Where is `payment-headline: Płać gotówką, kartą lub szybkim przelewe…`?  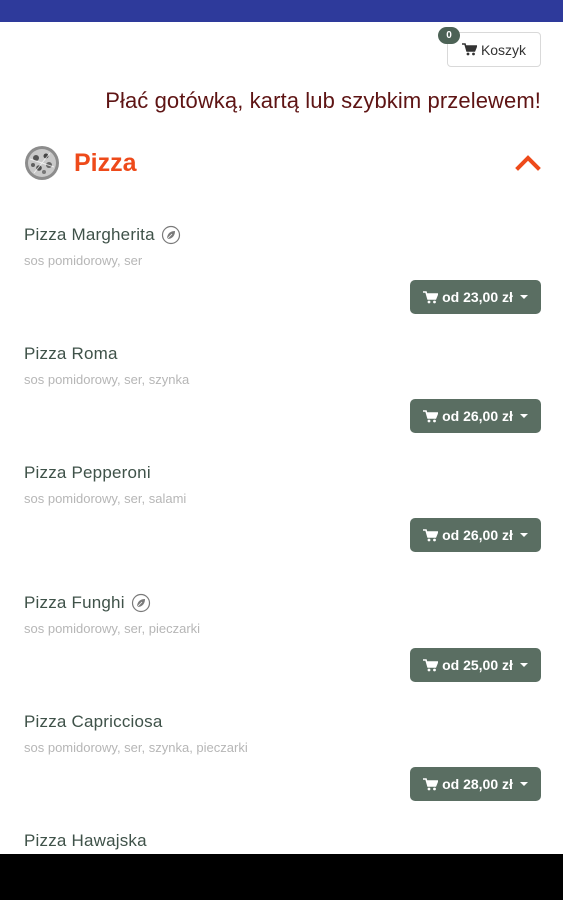 payment-headline: Płać gotówką, kartą lub szybkim przelewe… is located at coordinates (323, 100).